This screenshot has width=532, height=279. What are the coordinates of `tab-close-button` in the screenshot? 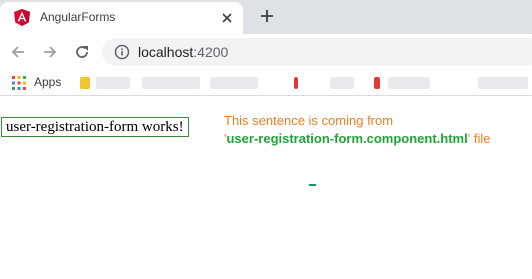 It's located at (227, 18).